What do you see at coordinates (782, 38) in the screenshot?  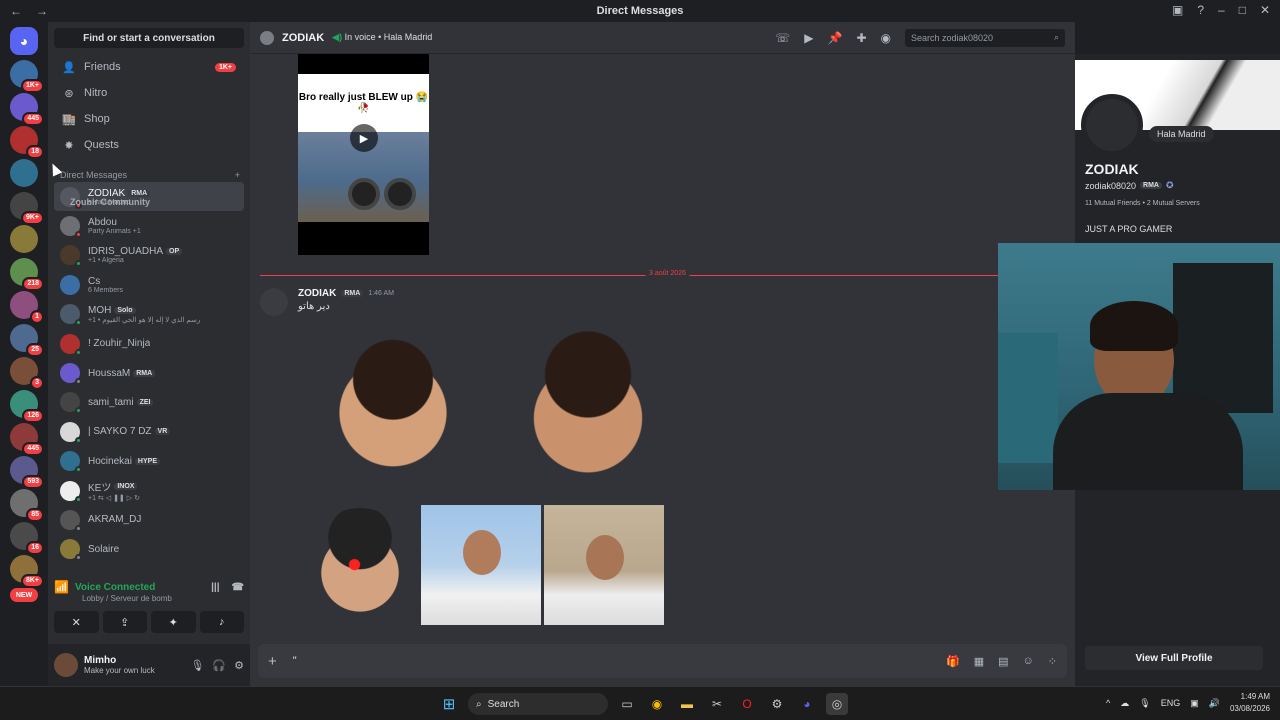 I see `voice-call-icon: ☏` at bounding box center [782, 38].